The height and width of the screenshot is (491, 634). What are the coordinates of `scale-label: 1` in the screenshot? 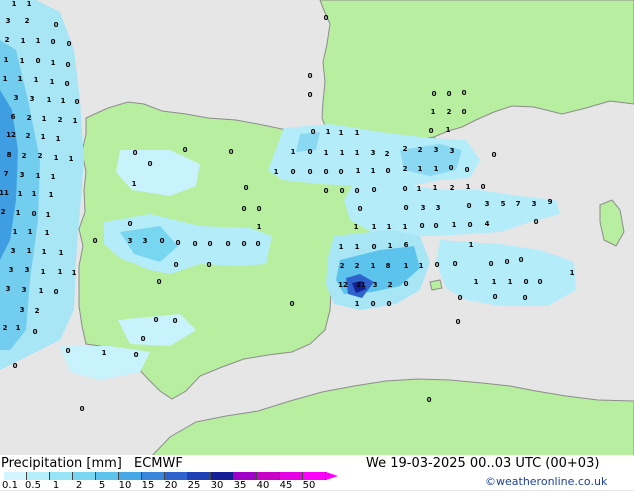 It's located at (56, 485).